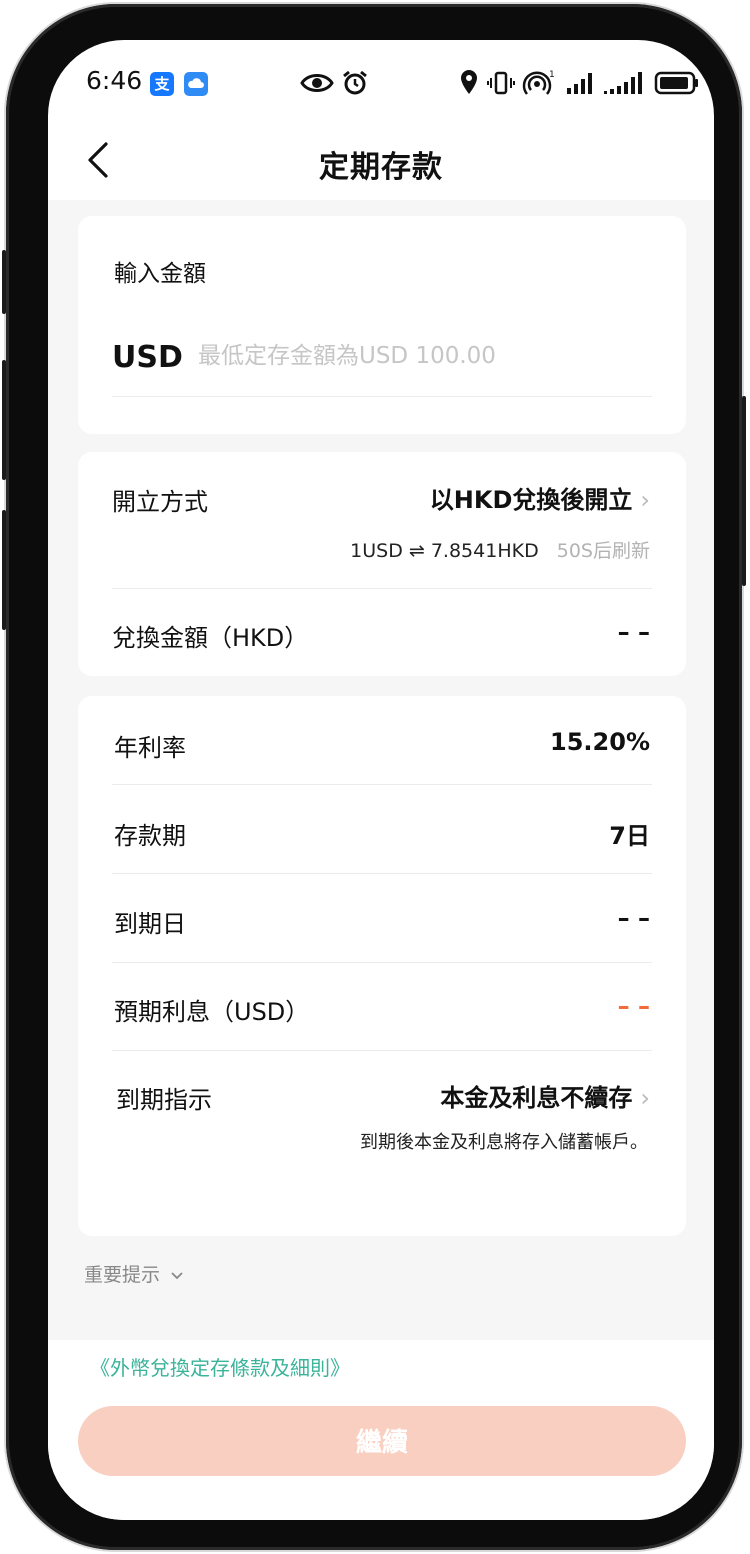  What do you see at coordinates (177, 1276) in the screenshot?
I see `chevron-down-icon` at bounding box center [177, 1276].